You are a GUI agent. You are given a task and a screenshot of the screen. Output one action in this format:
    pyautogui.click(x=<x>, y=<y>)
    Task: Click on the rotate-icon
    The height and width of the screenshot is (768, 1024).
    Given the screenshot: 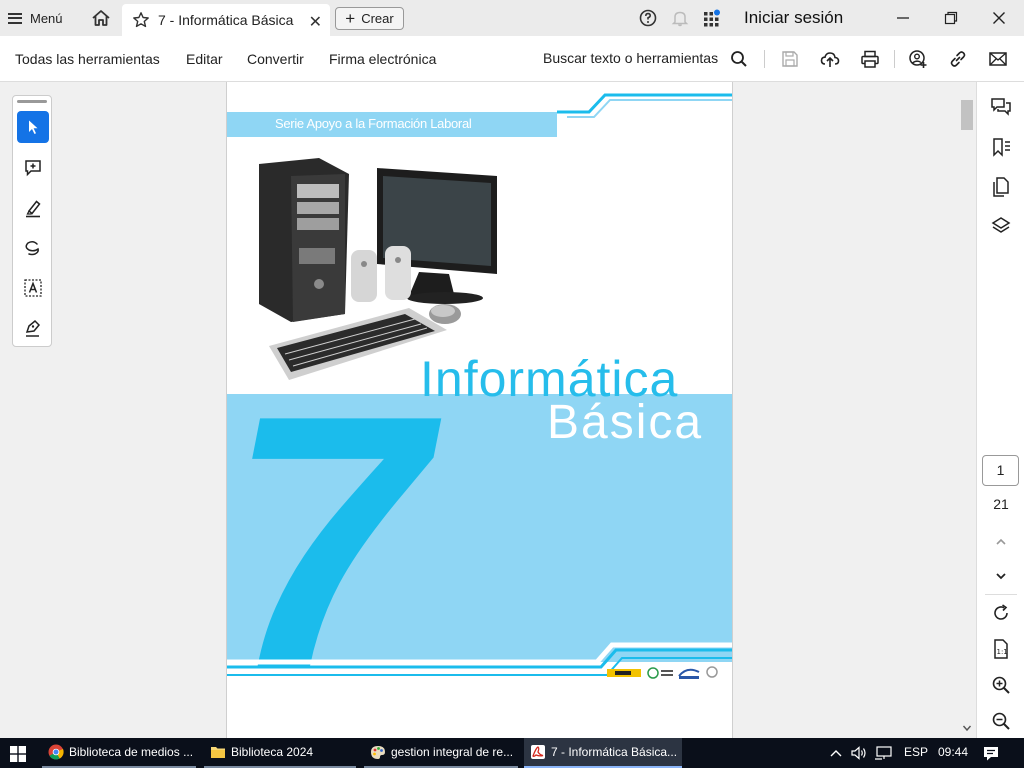 What is the action you would take?
    pyautogui.click(x=1001, y=613)
    